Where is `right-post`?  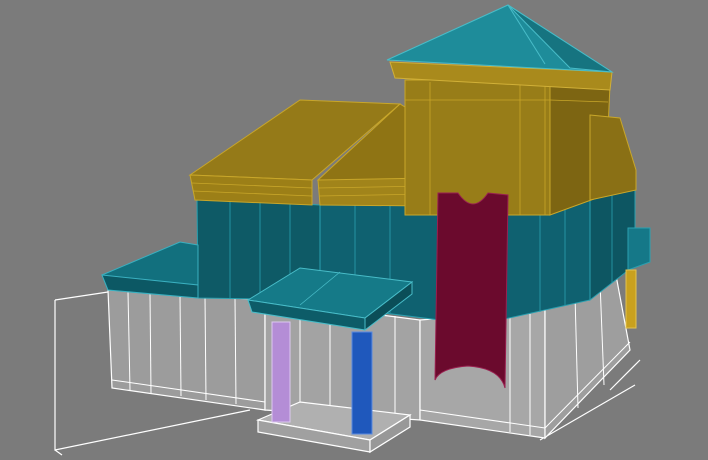
right-post is located at coordinates (631, 299).